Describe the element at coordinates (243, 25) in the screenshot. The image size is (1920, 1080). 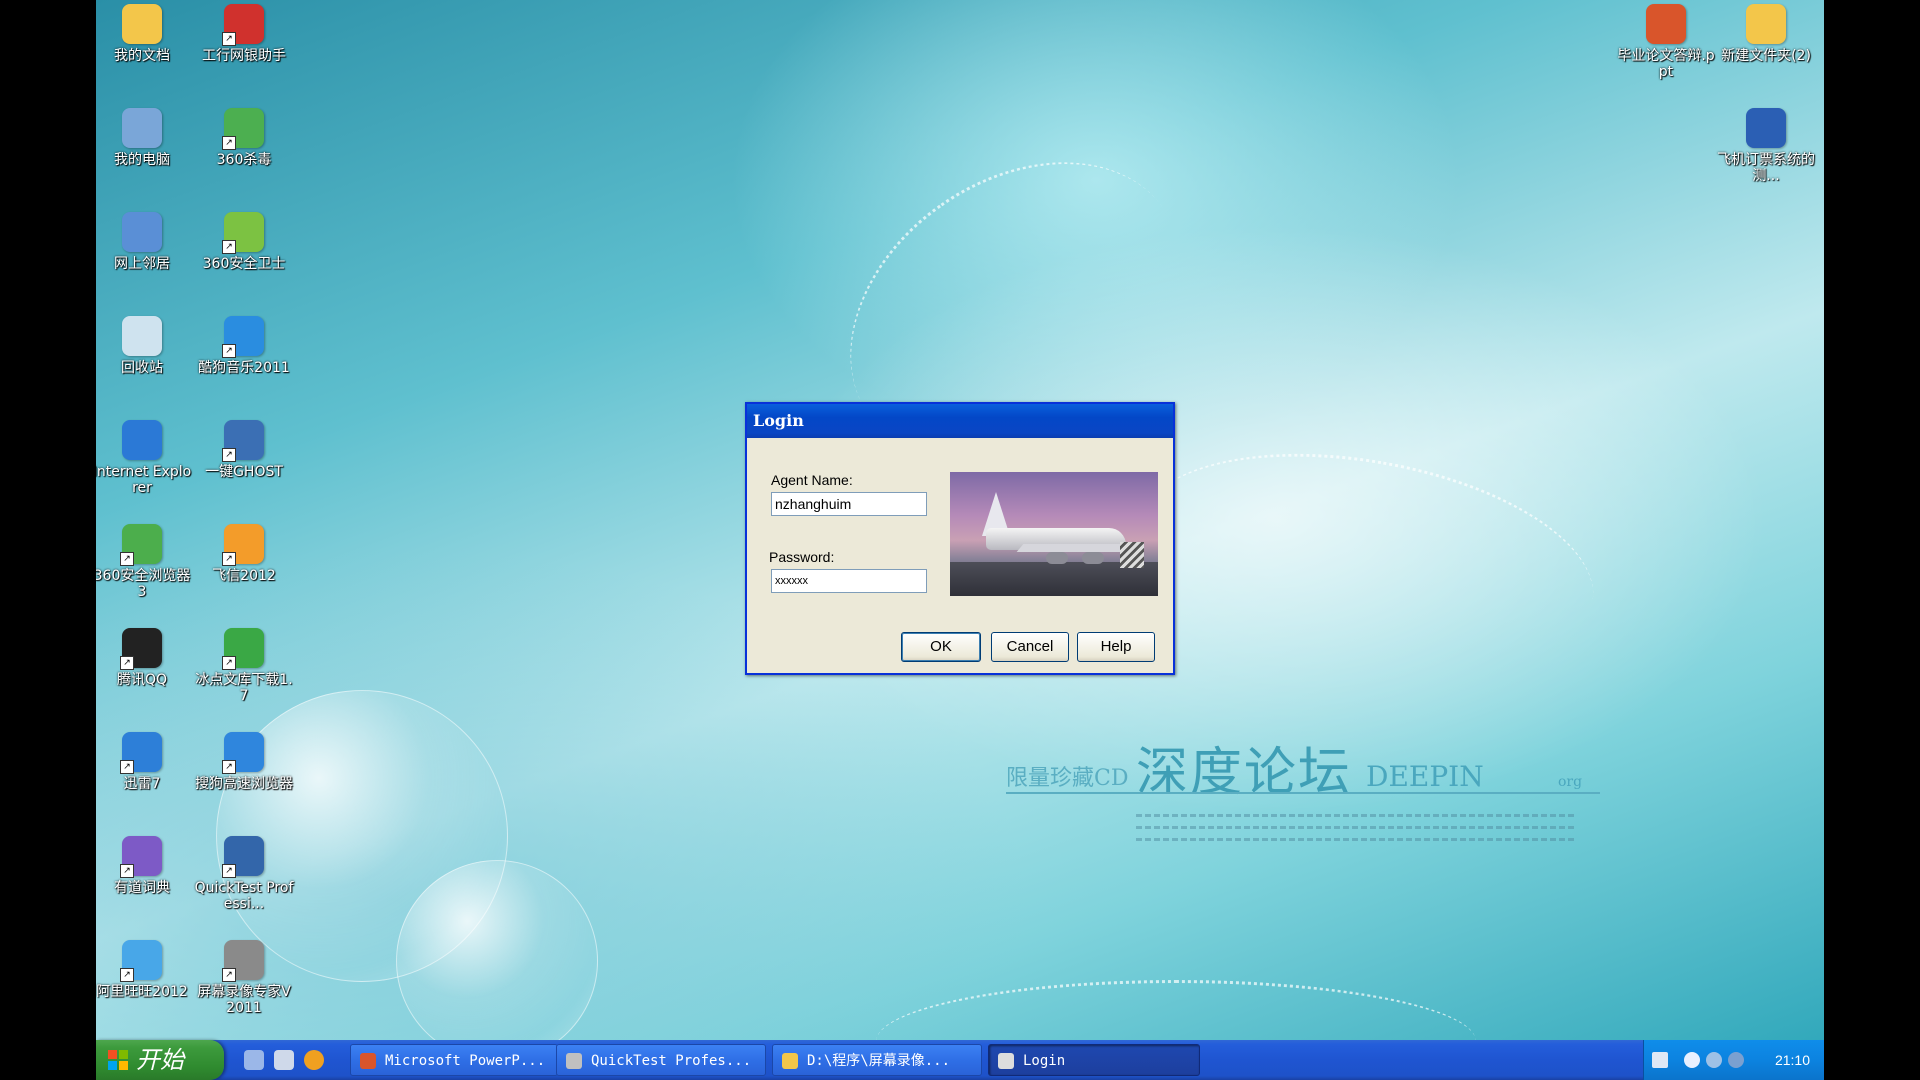
I see `icbc-icon: ↗` at that location.